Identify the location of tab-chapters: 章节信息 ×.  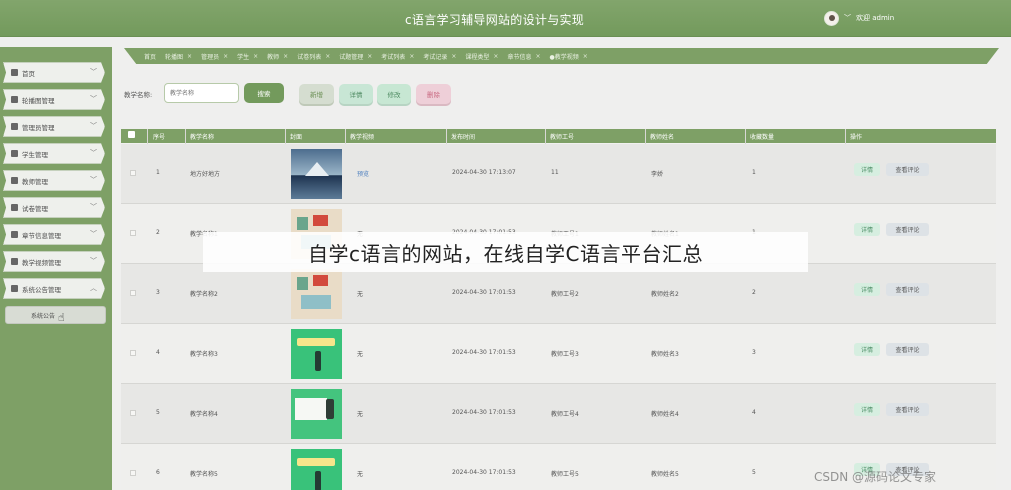
(523, 56).